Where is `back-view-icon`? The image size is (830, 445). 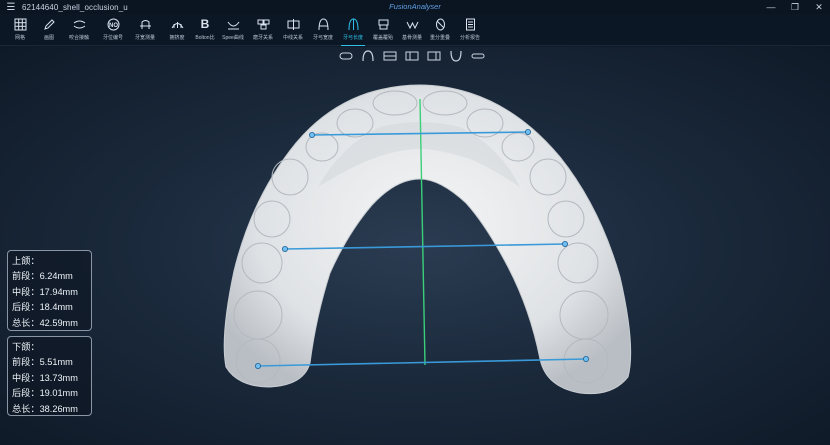 back-view-icon is located at coordinates (434, 56).